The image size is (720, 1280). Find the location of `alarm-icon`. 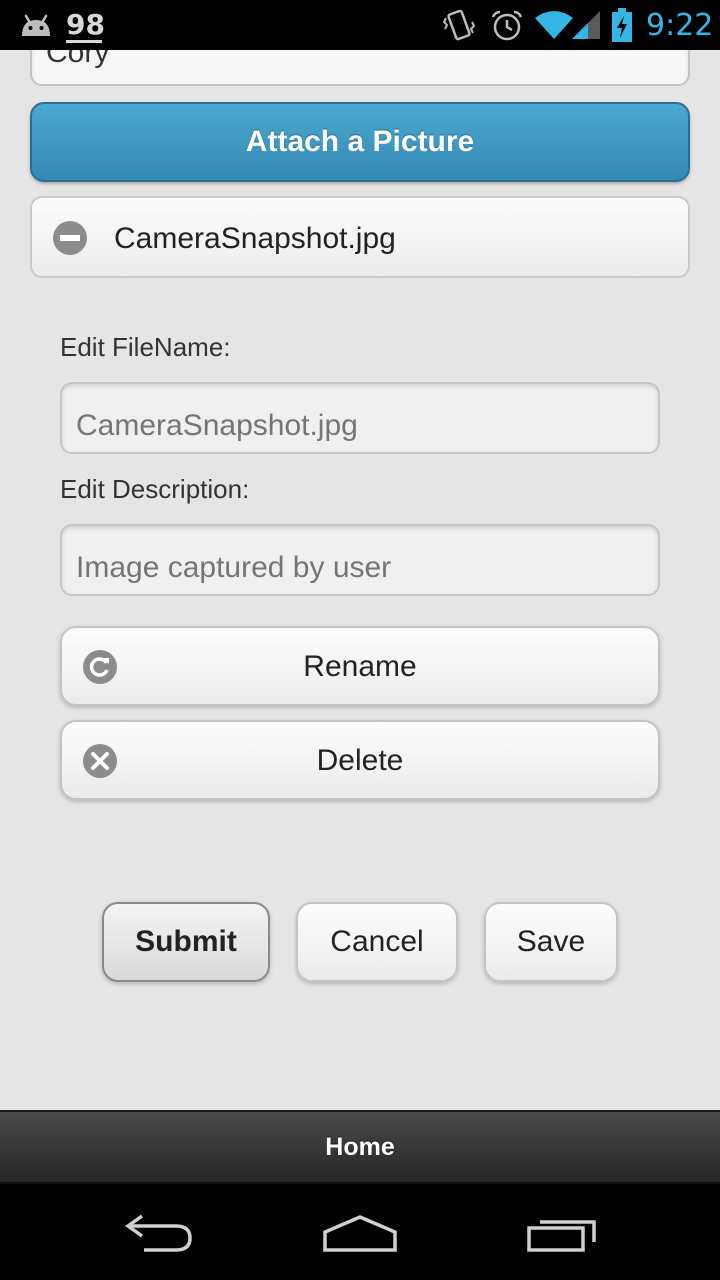

alarm-icon is located at coordinates (507, 25).